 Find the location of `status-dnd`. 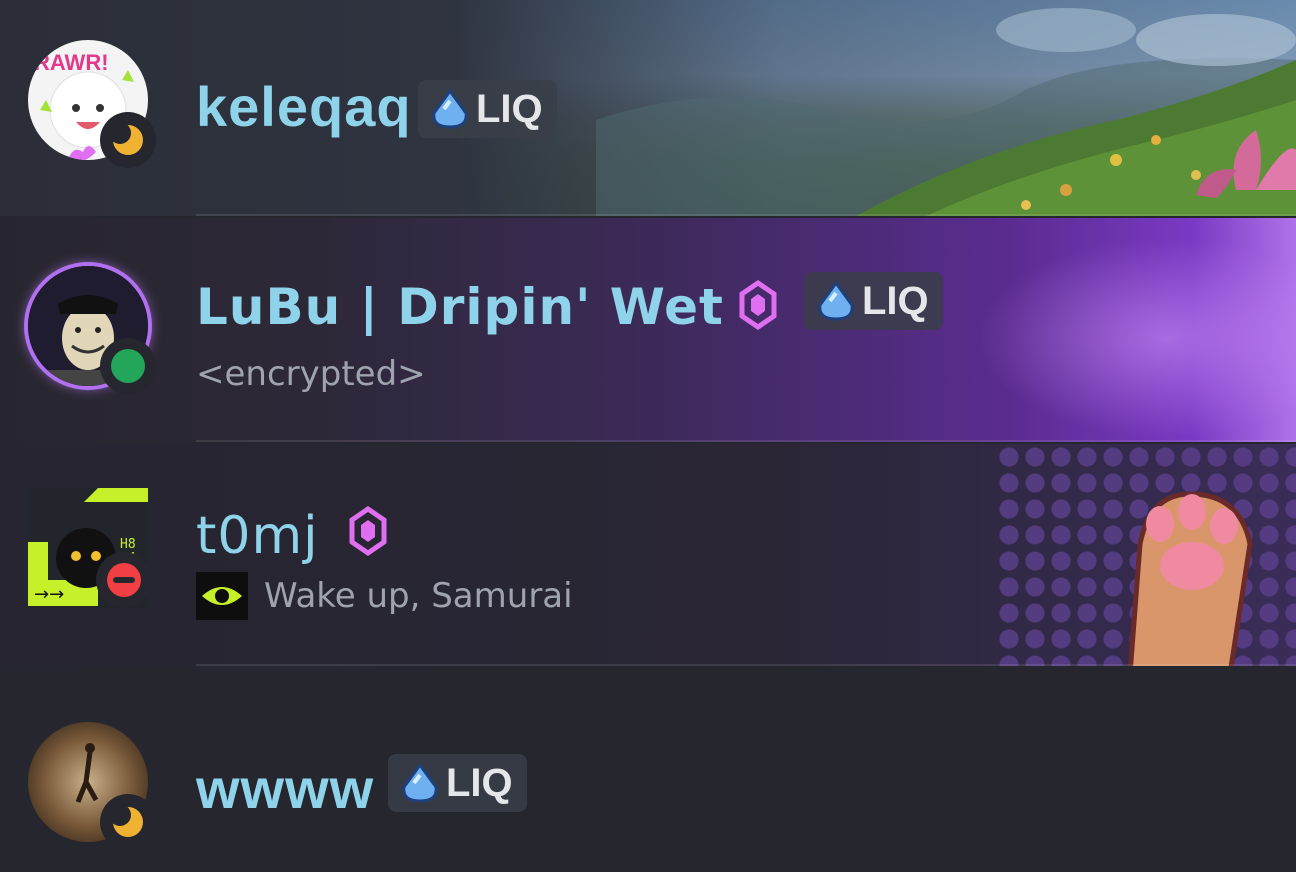

status-dnd is located at coordinates (124, 580).